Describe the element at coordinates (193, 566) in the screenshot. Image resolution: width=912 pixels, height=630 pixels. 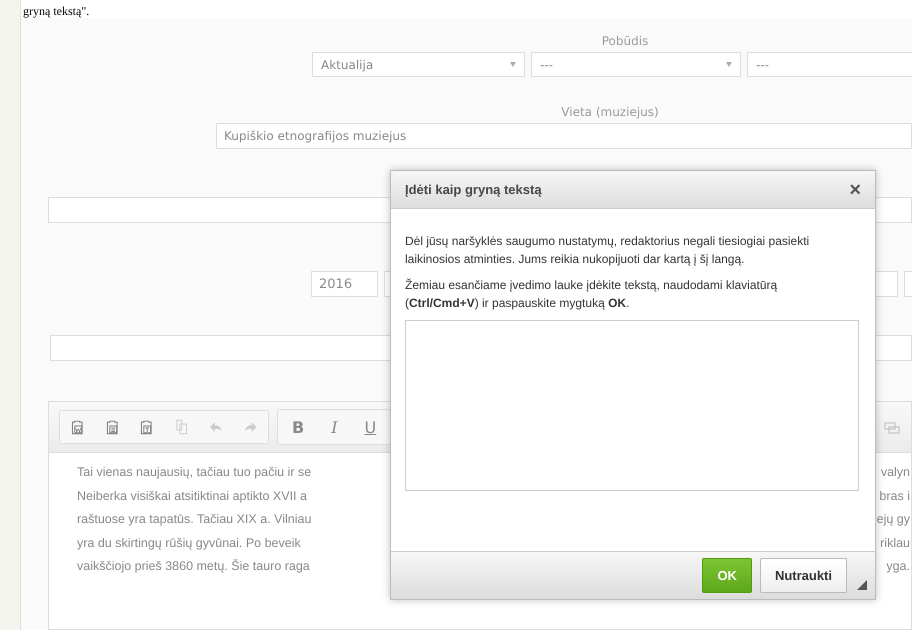
I see `editor-text: vaikščiojo prieš 3860 metų. Šie tauro raga` at that location.